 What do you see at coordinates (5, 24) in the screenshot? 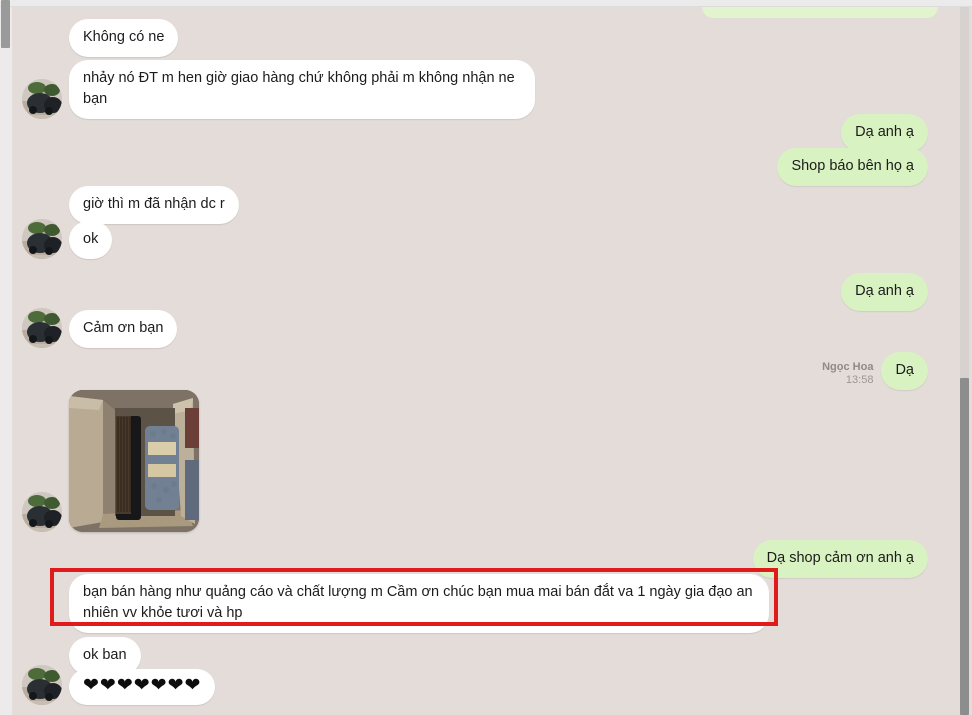
I see `left-scrollbar-thumb` at bounding box center [5, 24].